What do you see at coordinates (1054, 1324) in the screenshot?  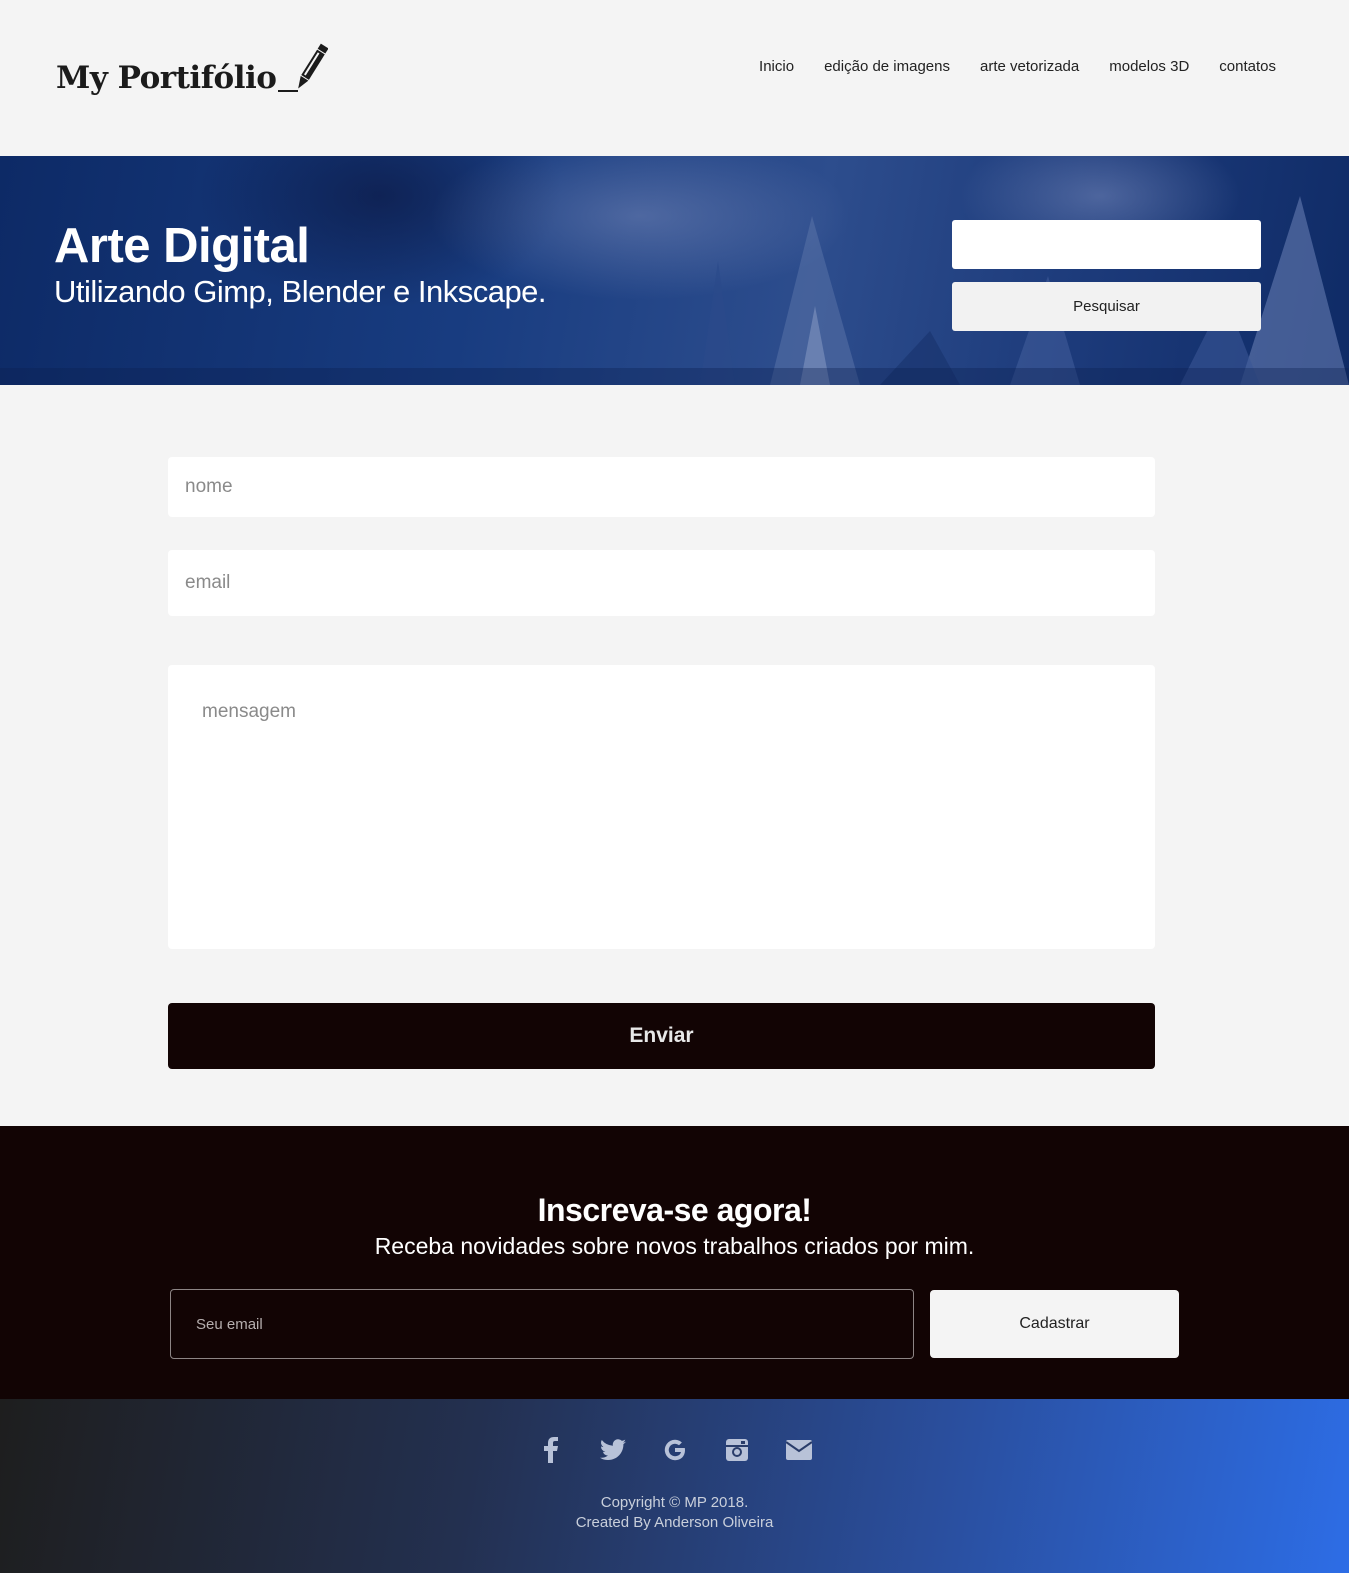 I see `subscribe-button: Cadastrar` at bounding box center [1054, 1324].